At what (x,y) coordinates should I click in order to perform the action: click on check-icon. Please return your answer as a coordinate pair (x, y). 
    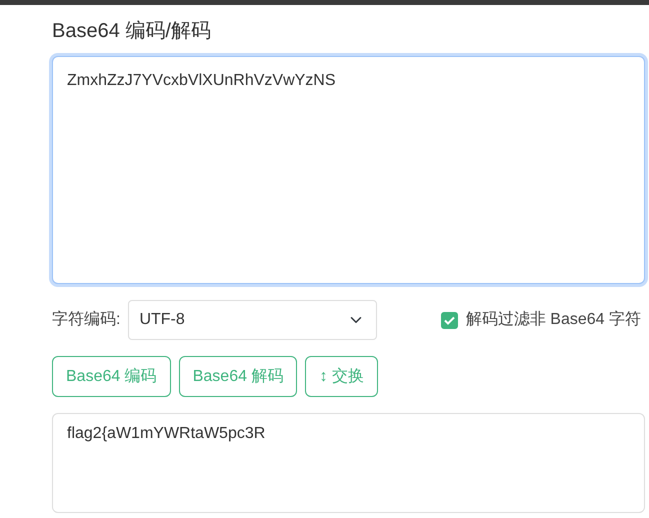
    Looking at the image, I should click on (449, 320).